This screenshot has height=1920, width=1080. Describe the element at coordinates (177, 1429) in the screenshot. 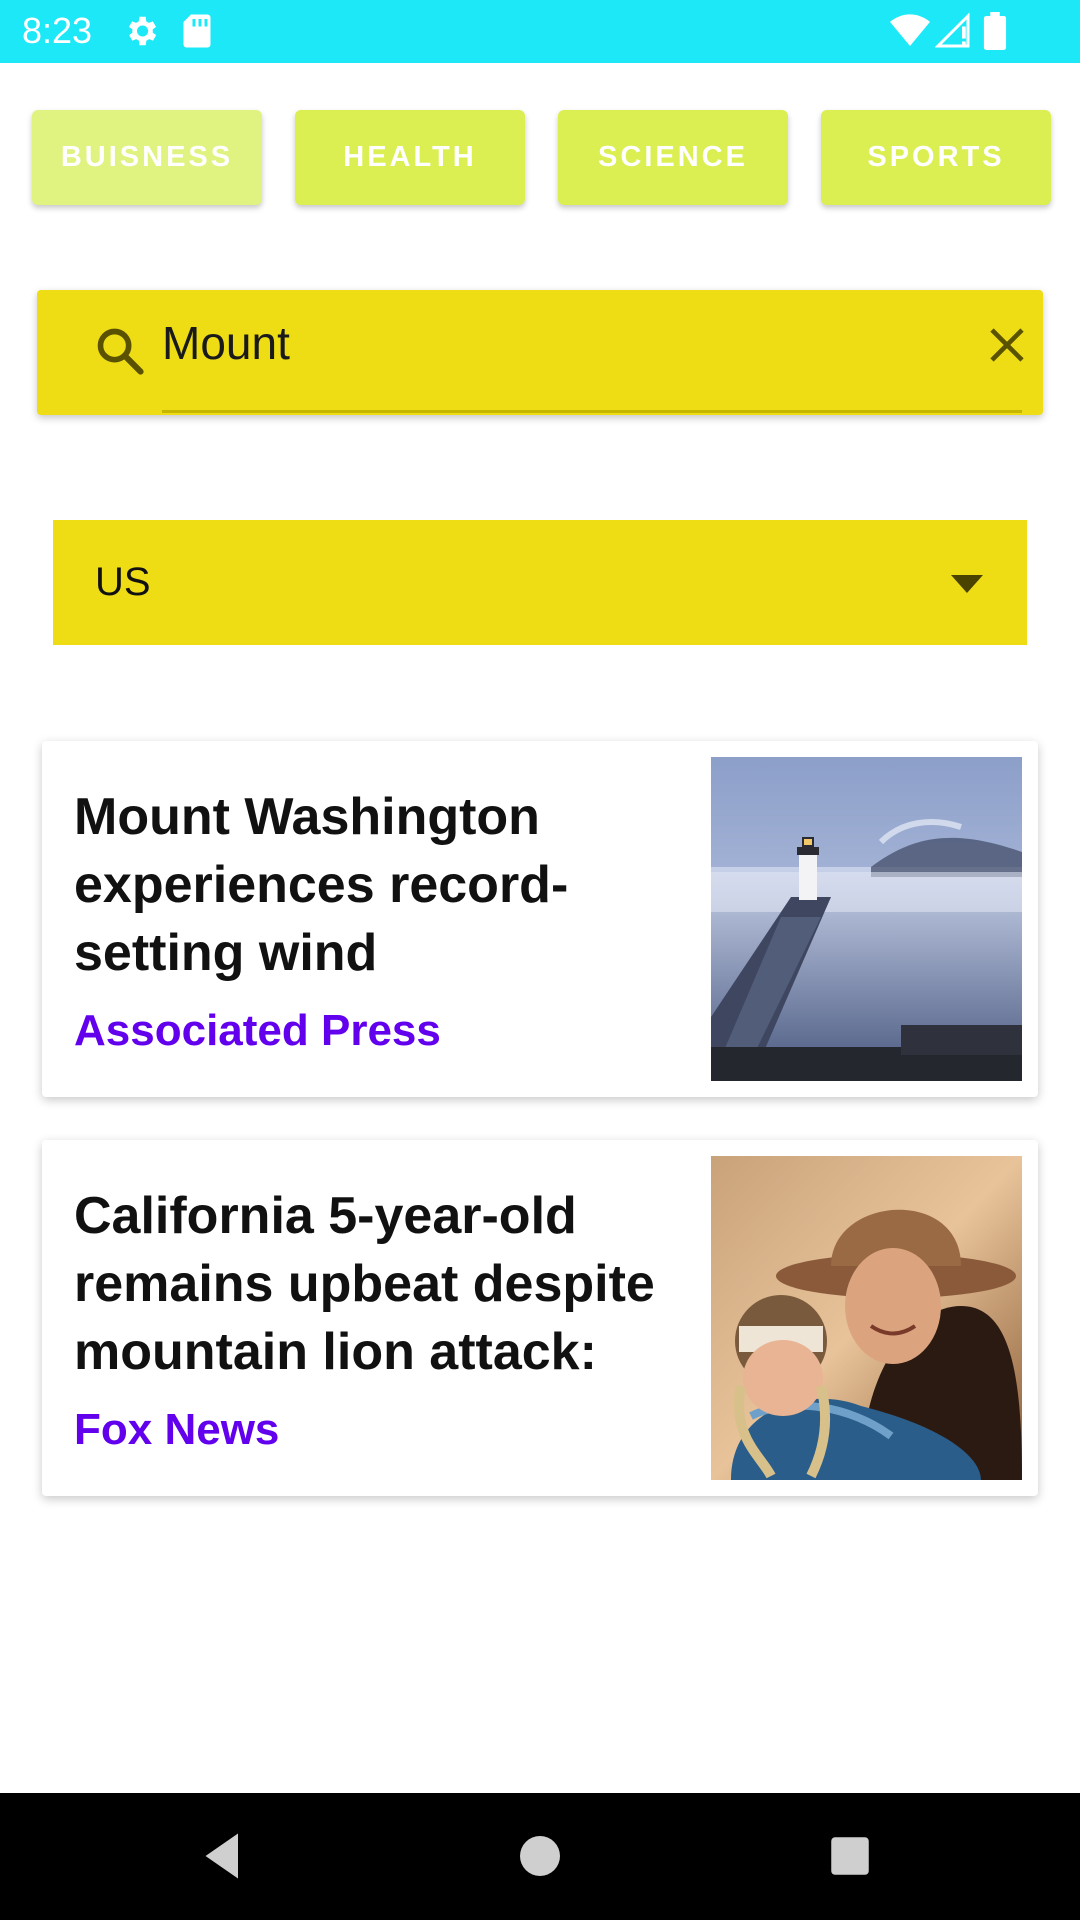

I see `article-source: Fox News` at that location.